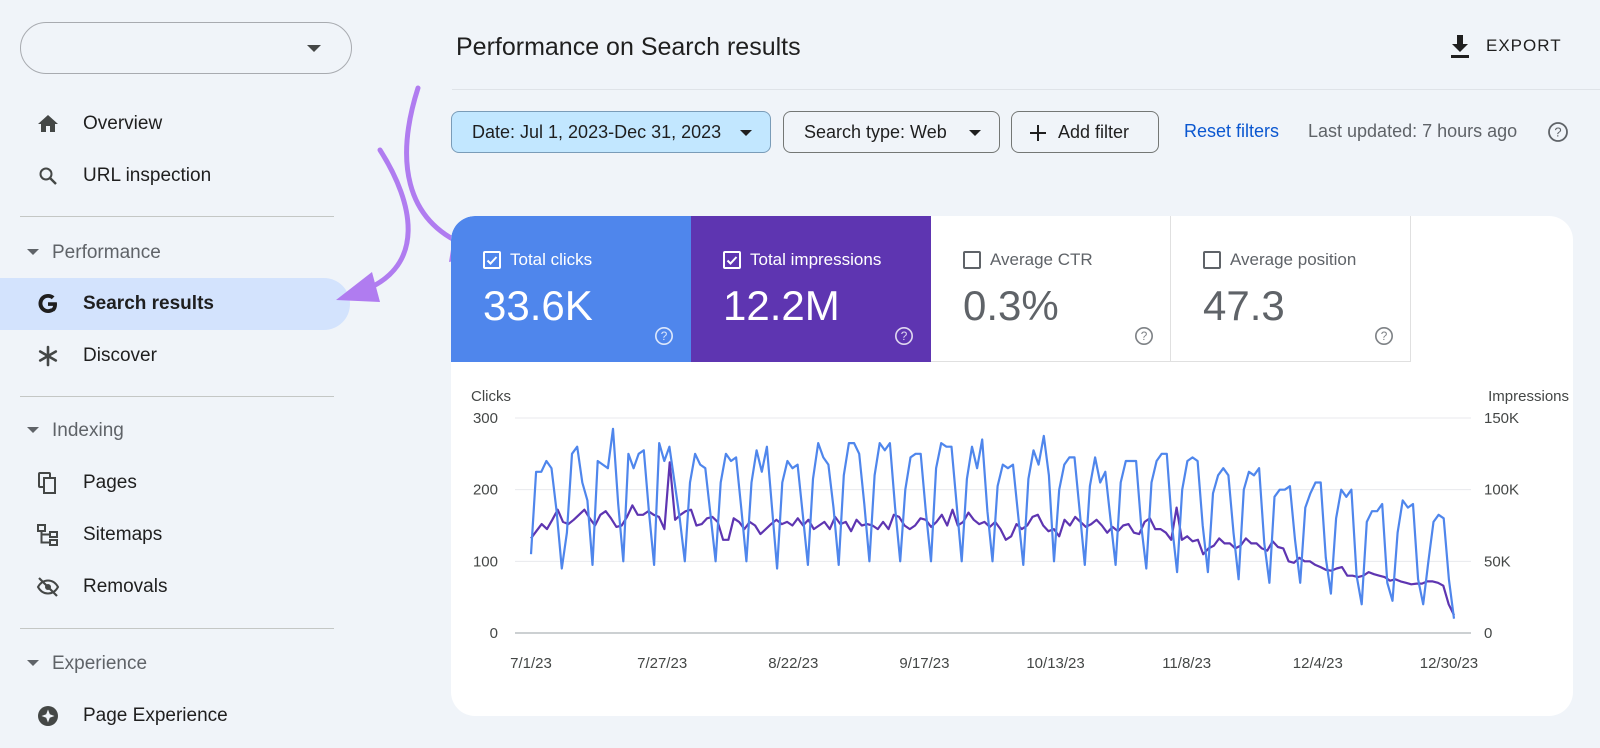 Image resolution: width=1600 pixels, height=748 pixels. What do you see at coordinates (538, 305) in the screenshot?
I see `metric-value: 33.6K` at bounding box center [538, 305].